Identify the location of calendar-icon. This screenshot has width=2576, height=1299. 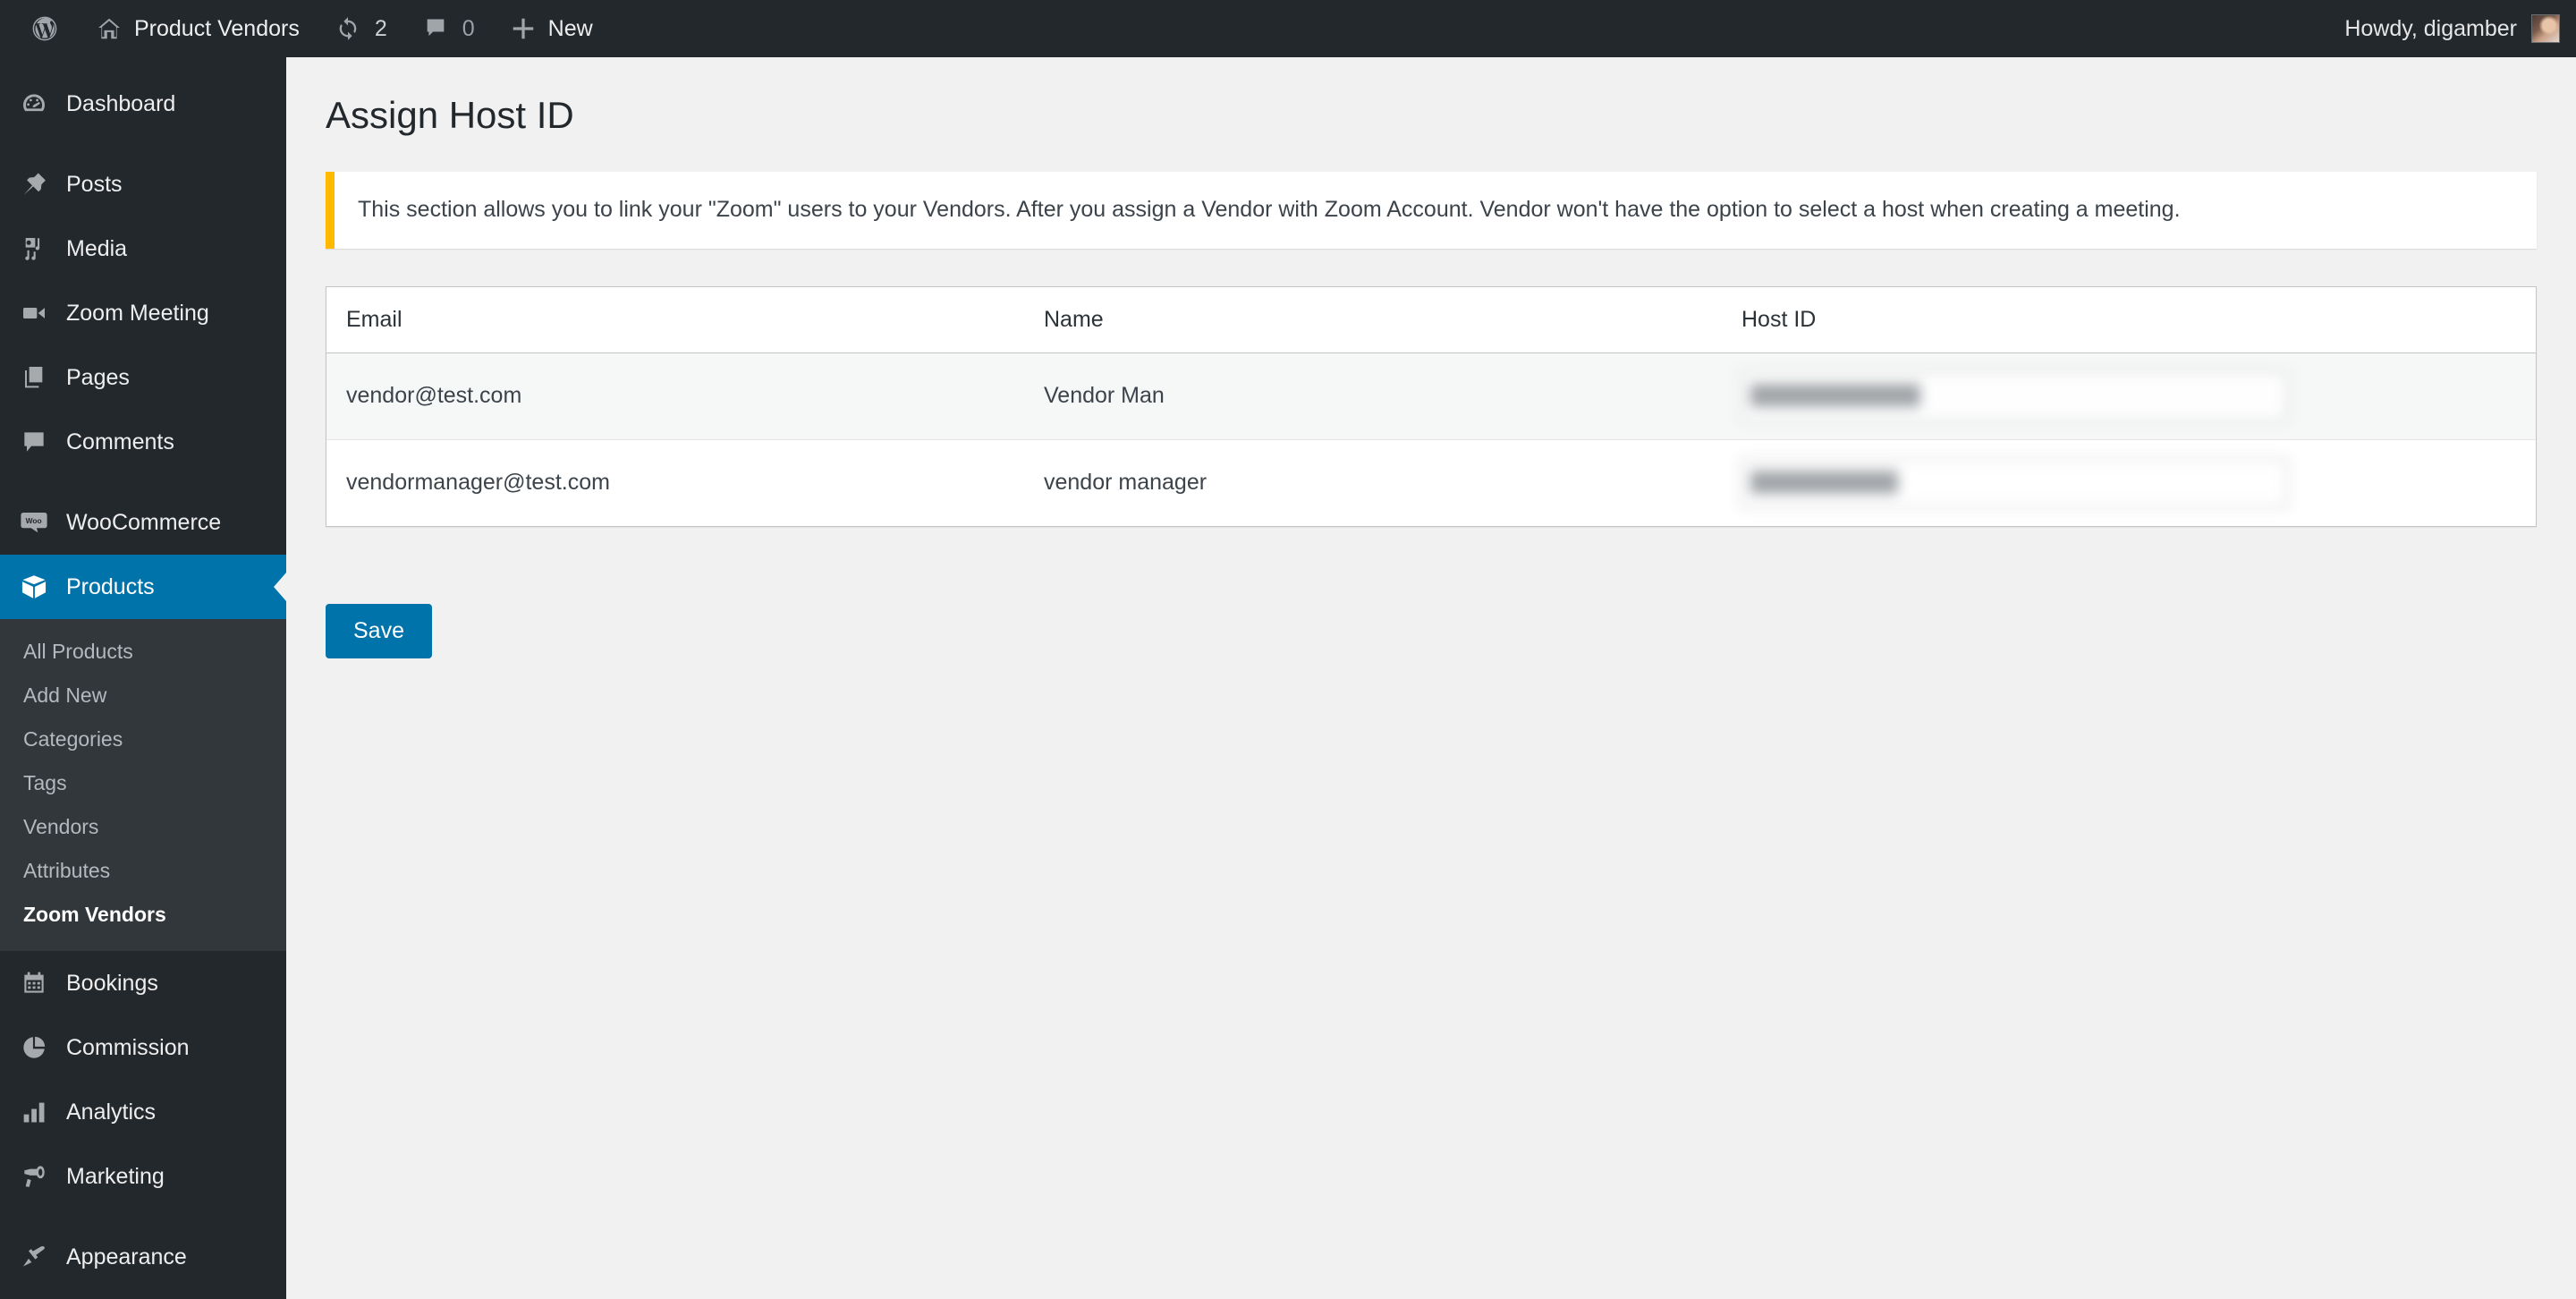
(34, 983).